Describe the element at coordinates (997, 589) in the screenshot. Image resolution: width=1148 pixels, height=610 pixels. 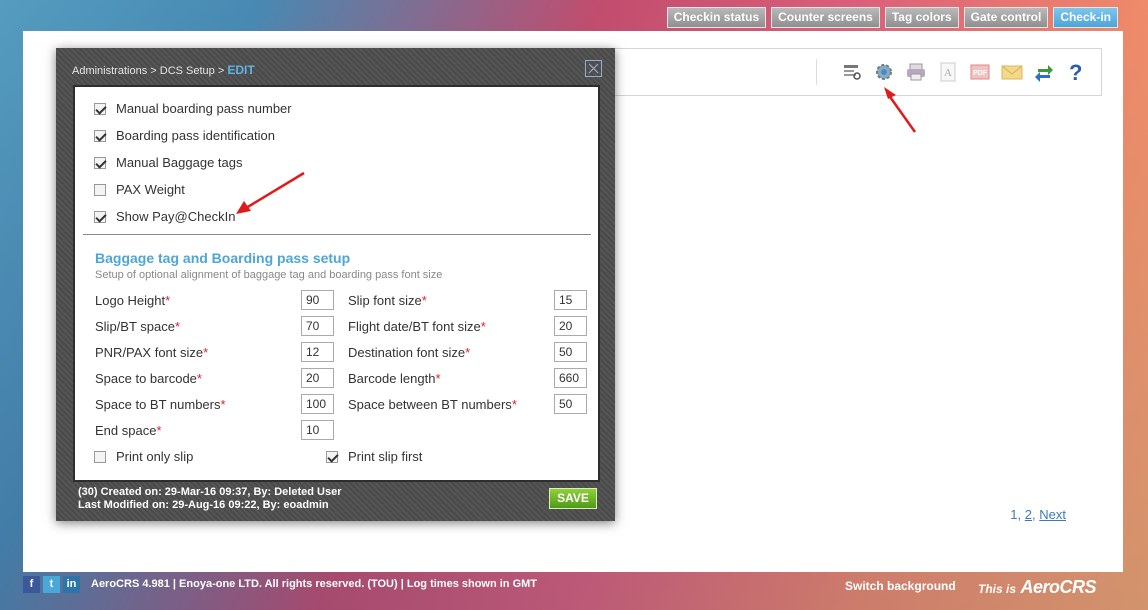
I see `brand-prefix: This is` at that location.